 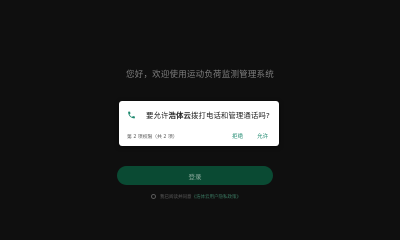 What do you see at coordinates (217, 197) in the screenshot?
I see `privacy-policy-link: 《浩体云用户隐私政策》` at bounding box center [217, 197].